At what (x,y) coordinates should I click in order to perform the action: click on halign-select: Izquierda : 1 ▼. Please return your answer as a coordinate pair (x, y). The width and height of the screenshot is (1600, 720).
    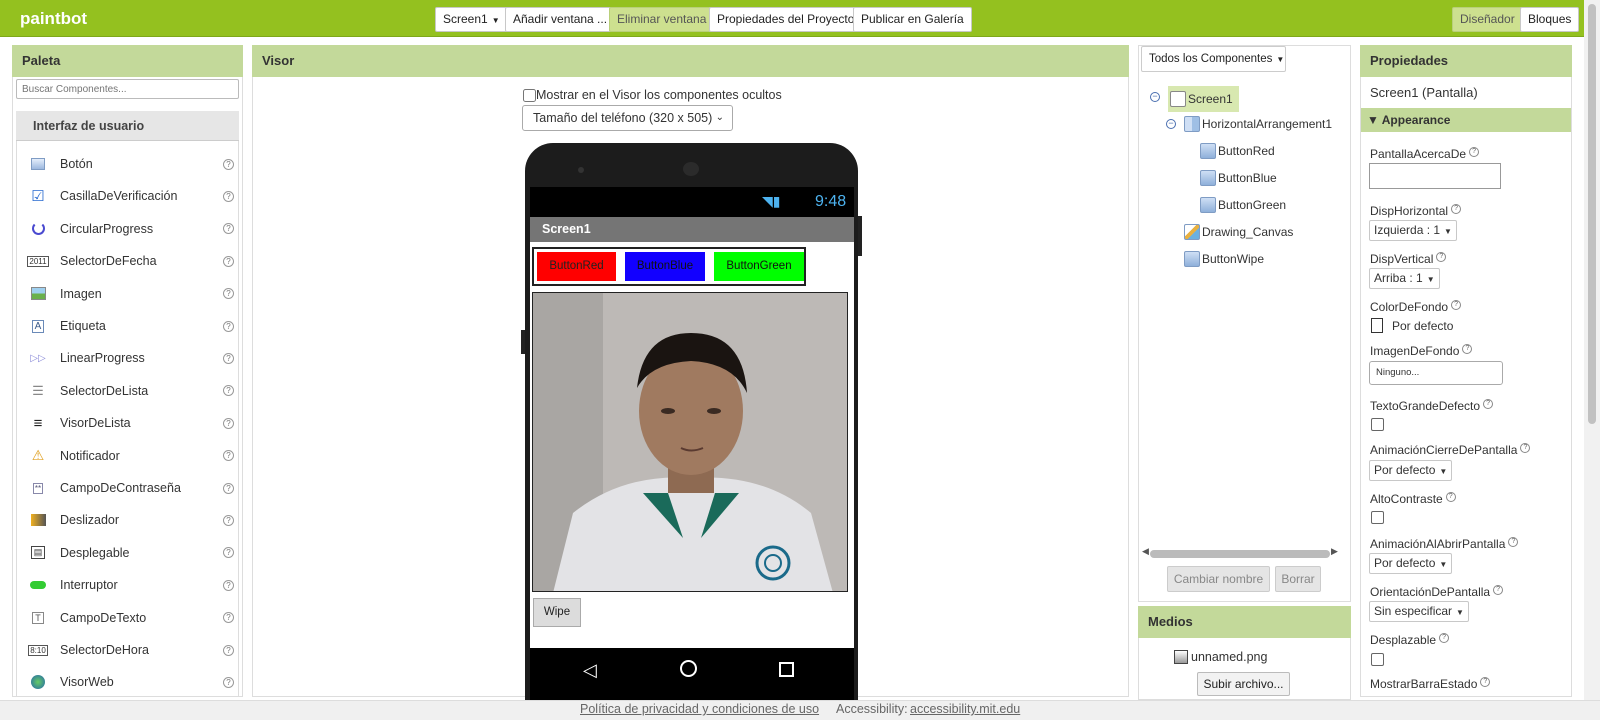
    Looking at the image, I should click on (1413, 230).